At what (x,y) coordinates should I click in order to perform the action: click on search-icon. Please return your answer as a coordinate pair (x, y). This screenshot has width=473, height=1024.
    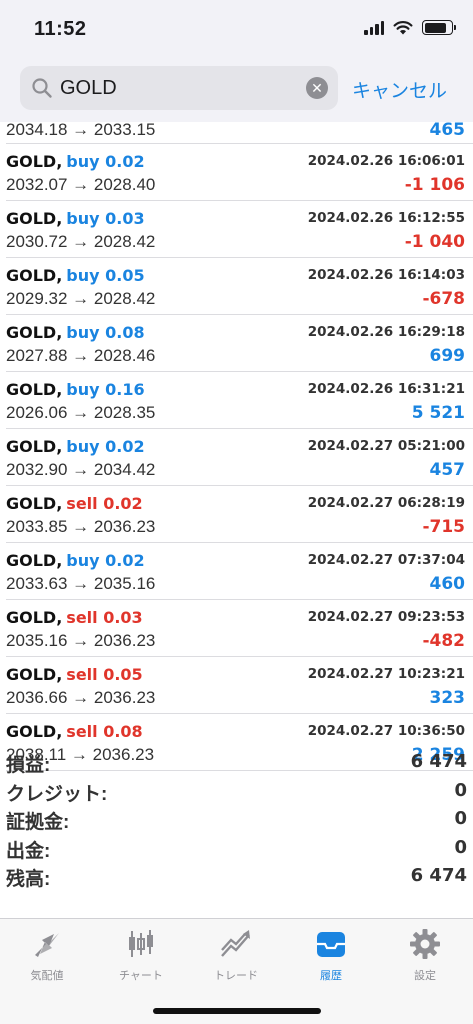
    Looking at the image, I should click on (42, 88).